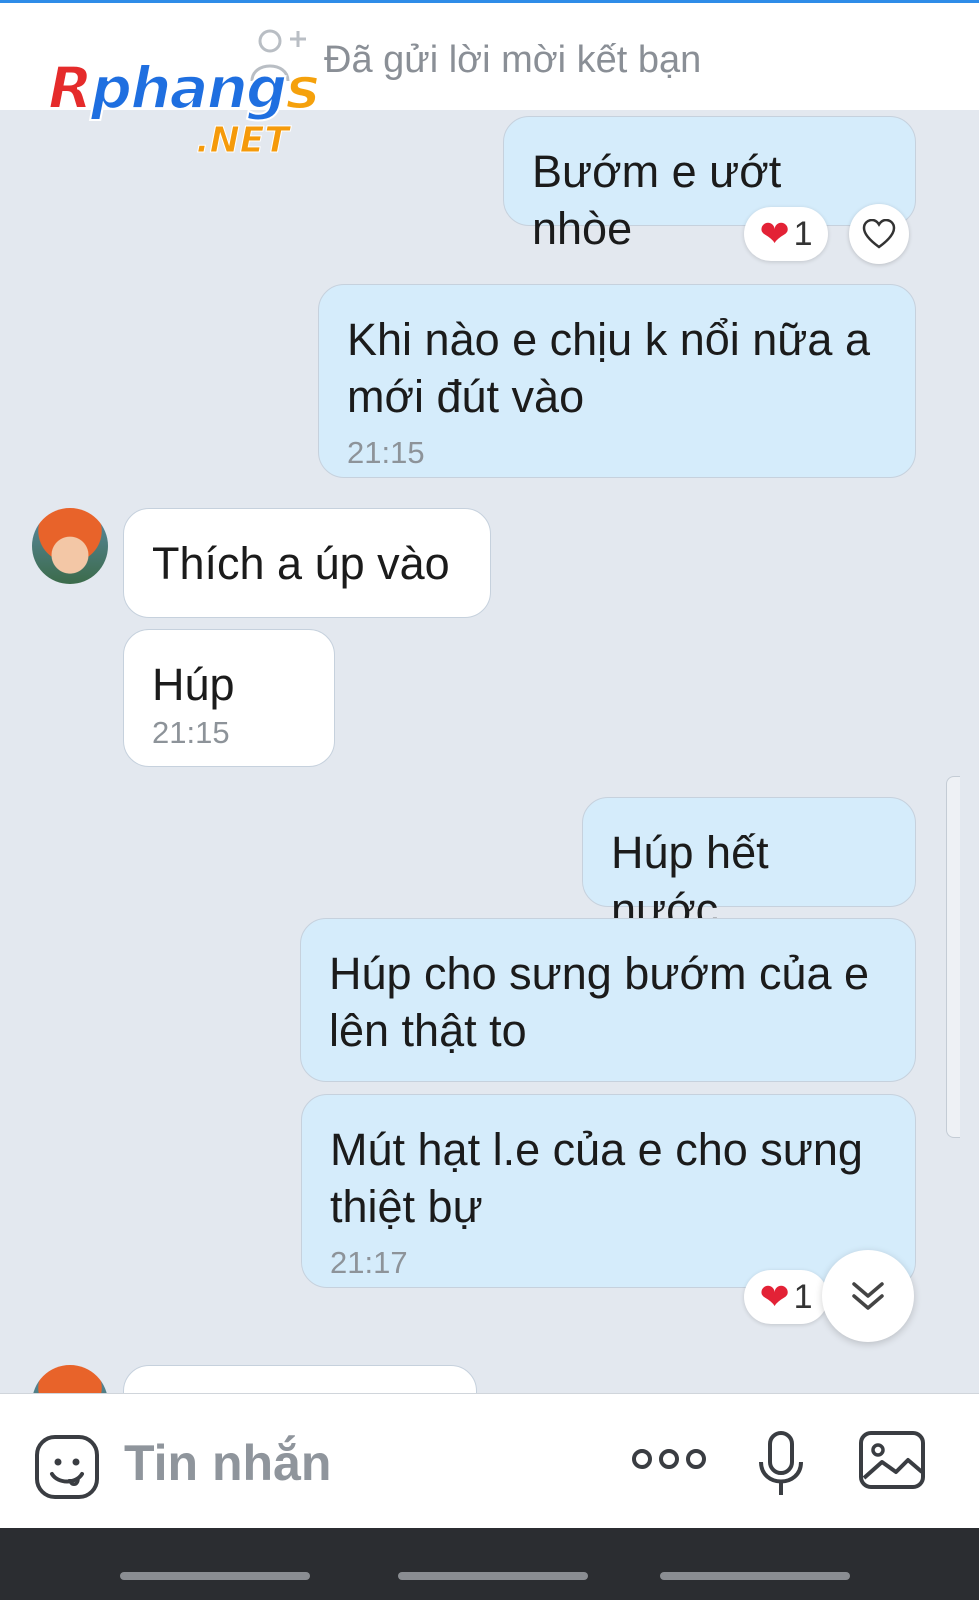 The image size is (979, 1600). Describe the element at coordinates (489, 1461) in the screenshot. I see `message-composer: Tin nhắn` at that location.